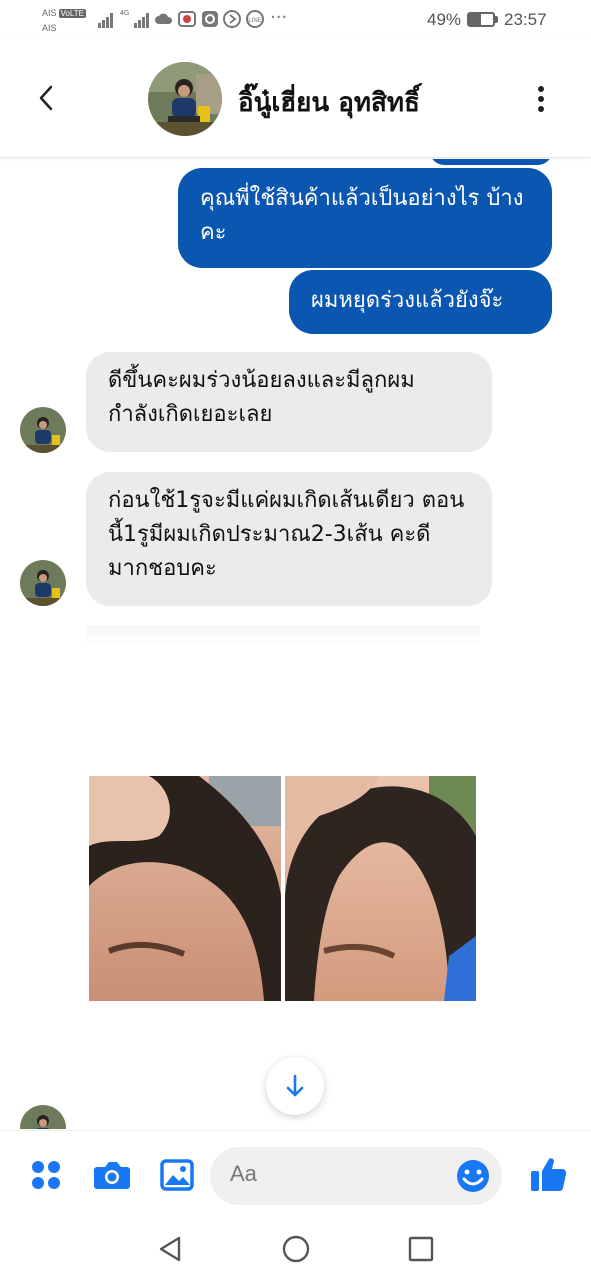 The image size is (591, 1280). Describe the element at coordinates (420, 302) in the screenshot. I see `message-outgoing: ผมหยุดร่วงแล้วยังจ๊ะ` at that location.